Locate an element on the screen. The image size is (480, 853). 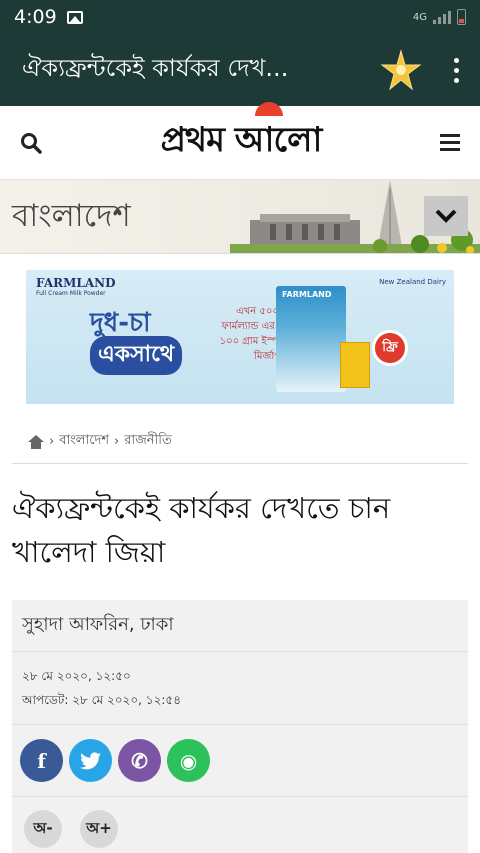
site-logo: প্রথম আলো is located at coordinates (241, 136).